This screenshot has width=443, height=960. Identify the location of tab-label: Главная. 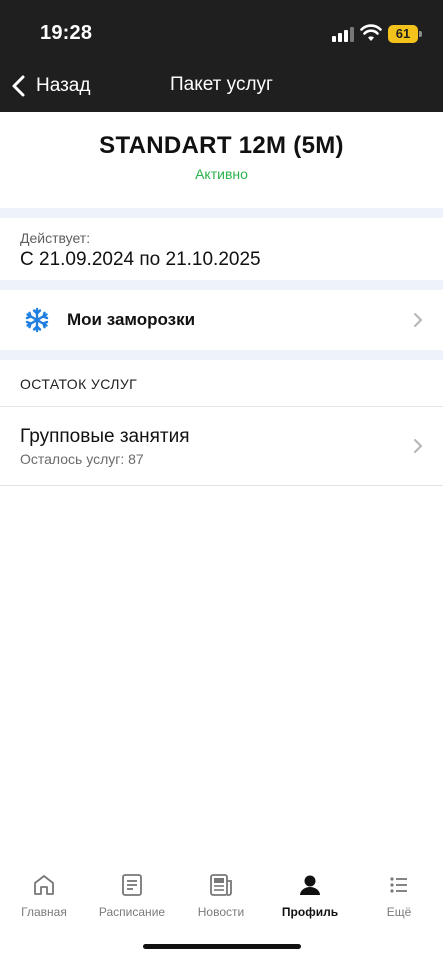
(44, 912).